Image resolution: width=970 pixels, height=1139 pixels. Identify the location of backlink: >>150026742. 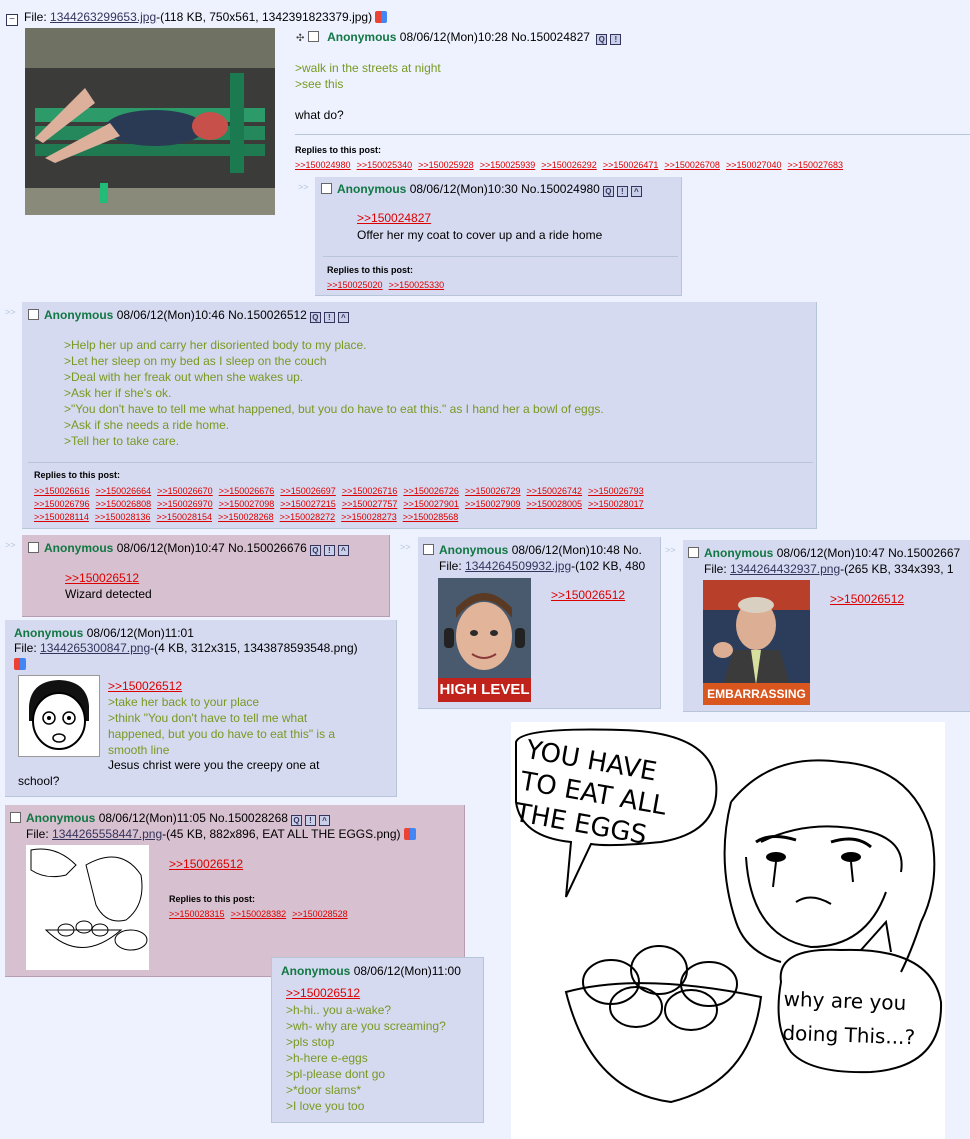
(555, 491).